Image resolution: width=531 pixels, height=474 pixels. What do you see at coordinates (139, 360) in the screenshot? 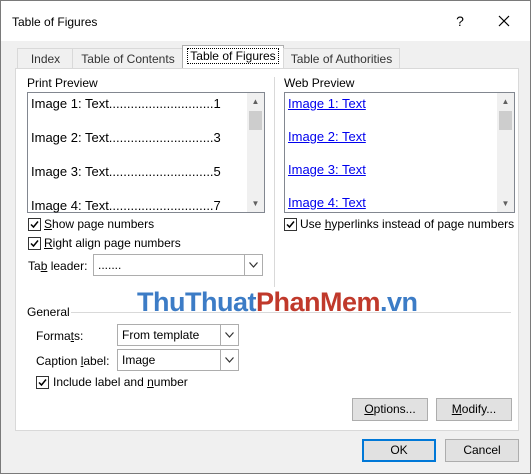
I see `caption-label-value: Image` at bounding box center [139, 360].